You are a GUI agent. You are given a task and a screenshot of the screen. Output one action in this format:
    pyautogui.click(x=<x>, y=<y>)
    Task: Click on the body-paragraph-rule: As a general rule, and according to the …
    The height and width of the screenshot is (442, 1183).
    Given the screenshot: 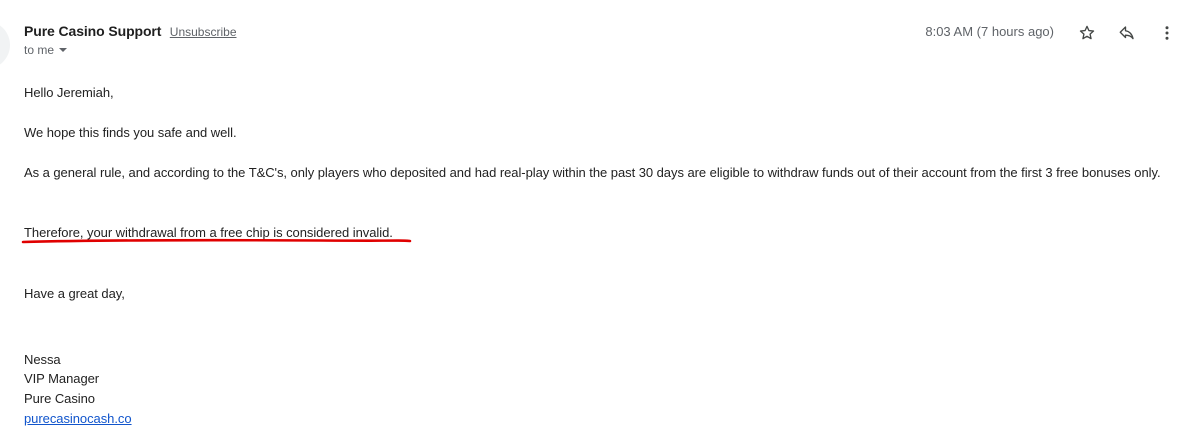 What is the action you would take?
    pyautogui.click(x=592, y=172)
    